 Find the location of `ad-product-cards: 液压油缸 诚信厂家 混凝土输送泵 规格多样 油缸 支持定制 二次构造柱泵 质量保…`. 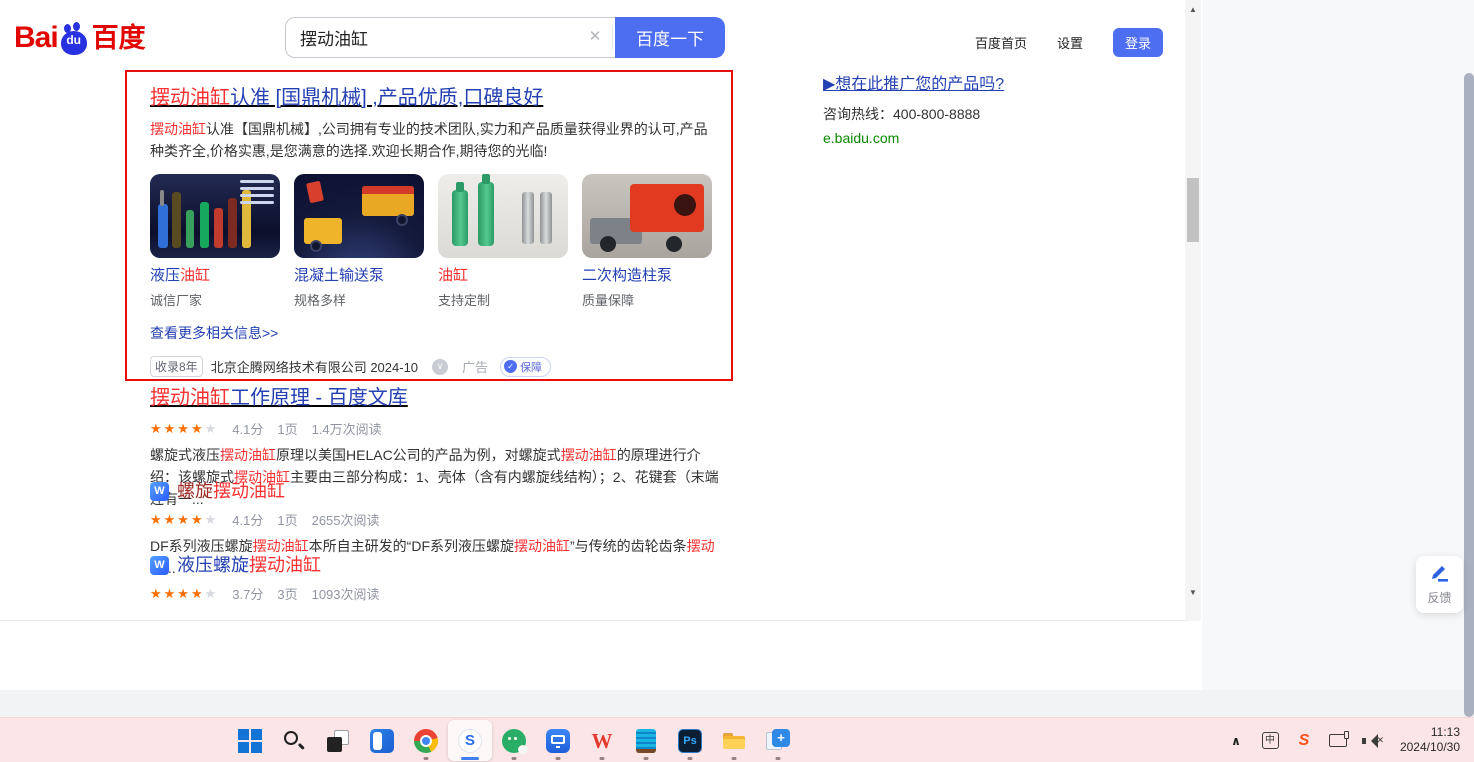

ad-product-cards: 液压油缸 诚信厂家 混凝土输送泵 规格多样 油缸 支持定制 二次构造柱泵 质量保… is located at coordinates (431, 241).